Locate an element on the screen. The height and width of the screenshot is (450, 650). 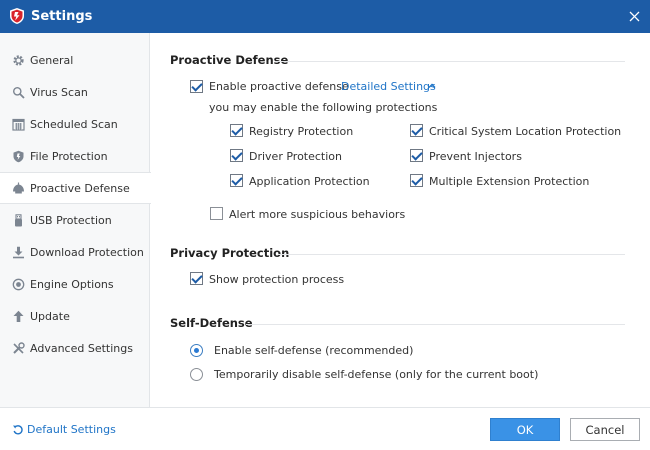
sidebar-item-file-protection: File Protection is located at coordinates (75, 156).